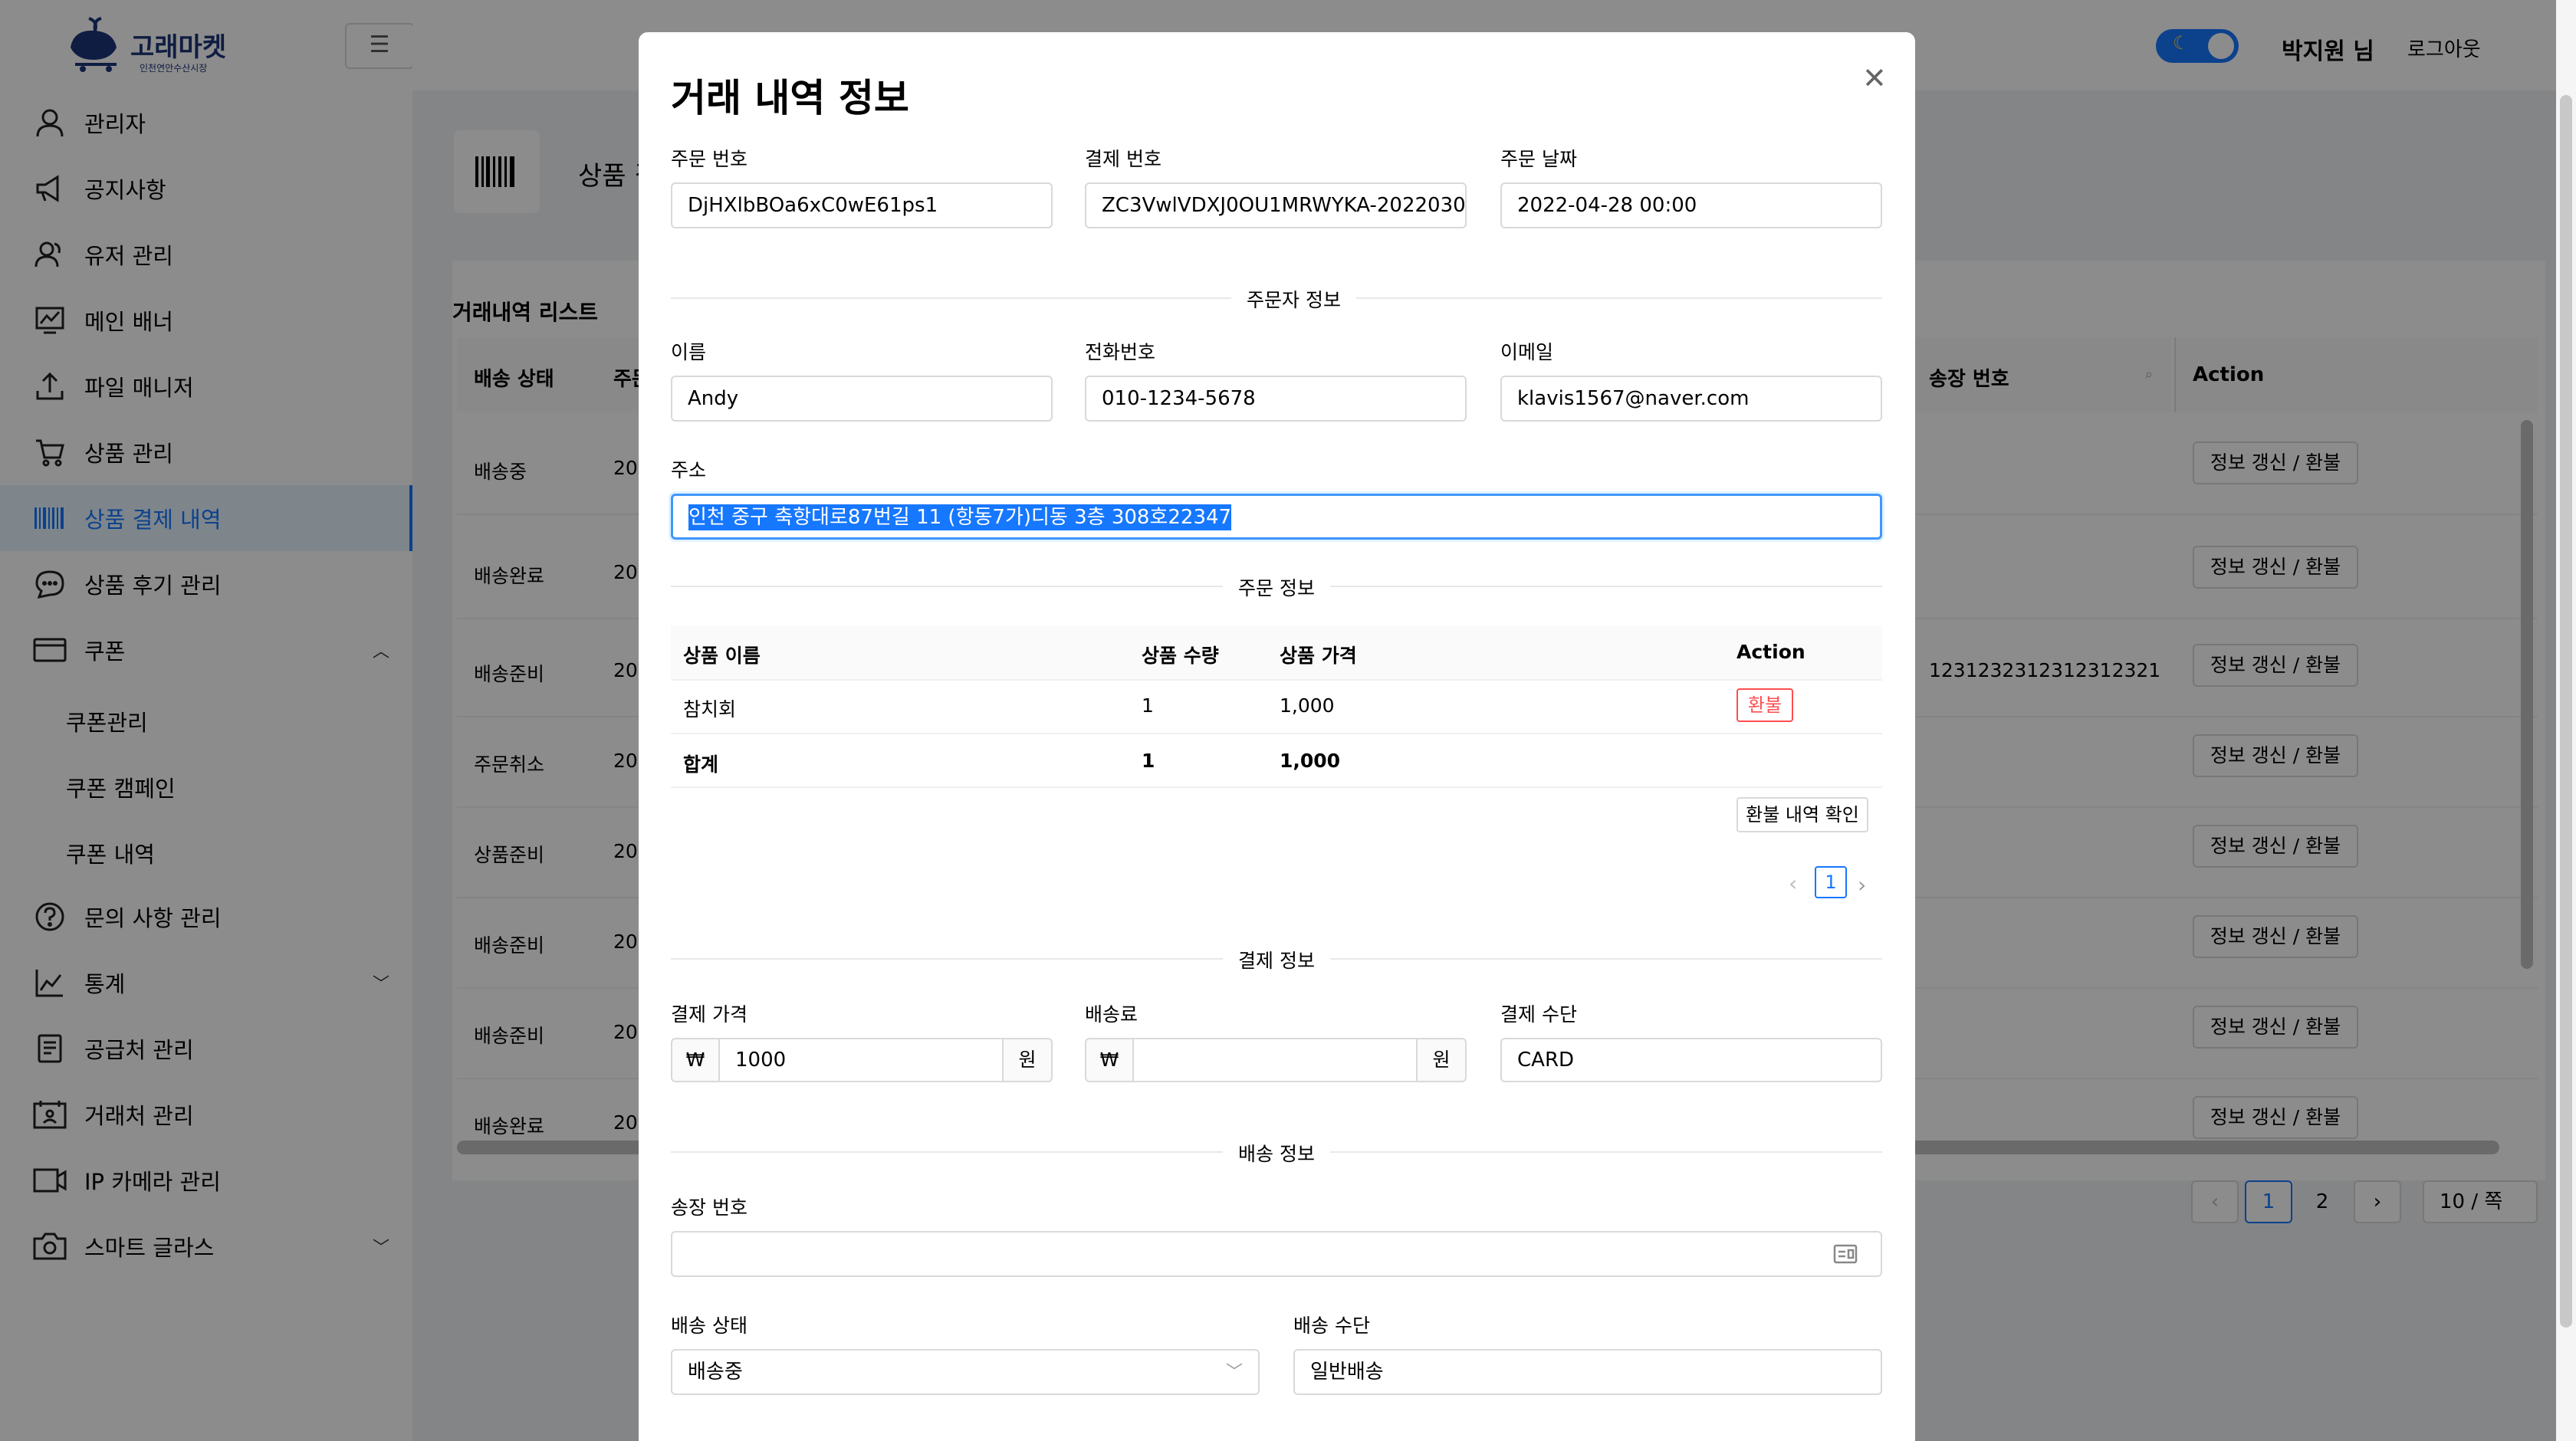 This screenshot has width=2576, height=1441. I want to click on order-item-price: 1,000, so click(1308, 705).